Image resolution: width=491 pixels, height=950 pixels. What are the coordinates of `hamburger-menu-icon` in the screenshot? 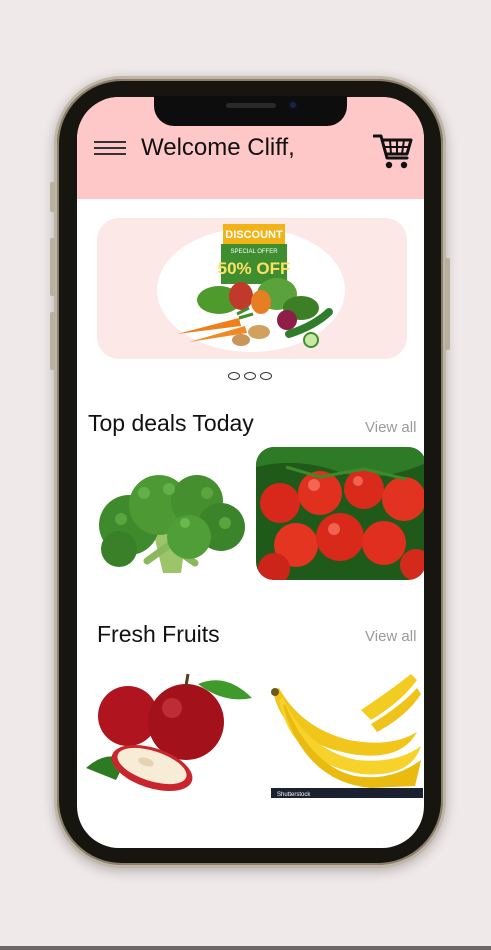 It's located at (110, 149).